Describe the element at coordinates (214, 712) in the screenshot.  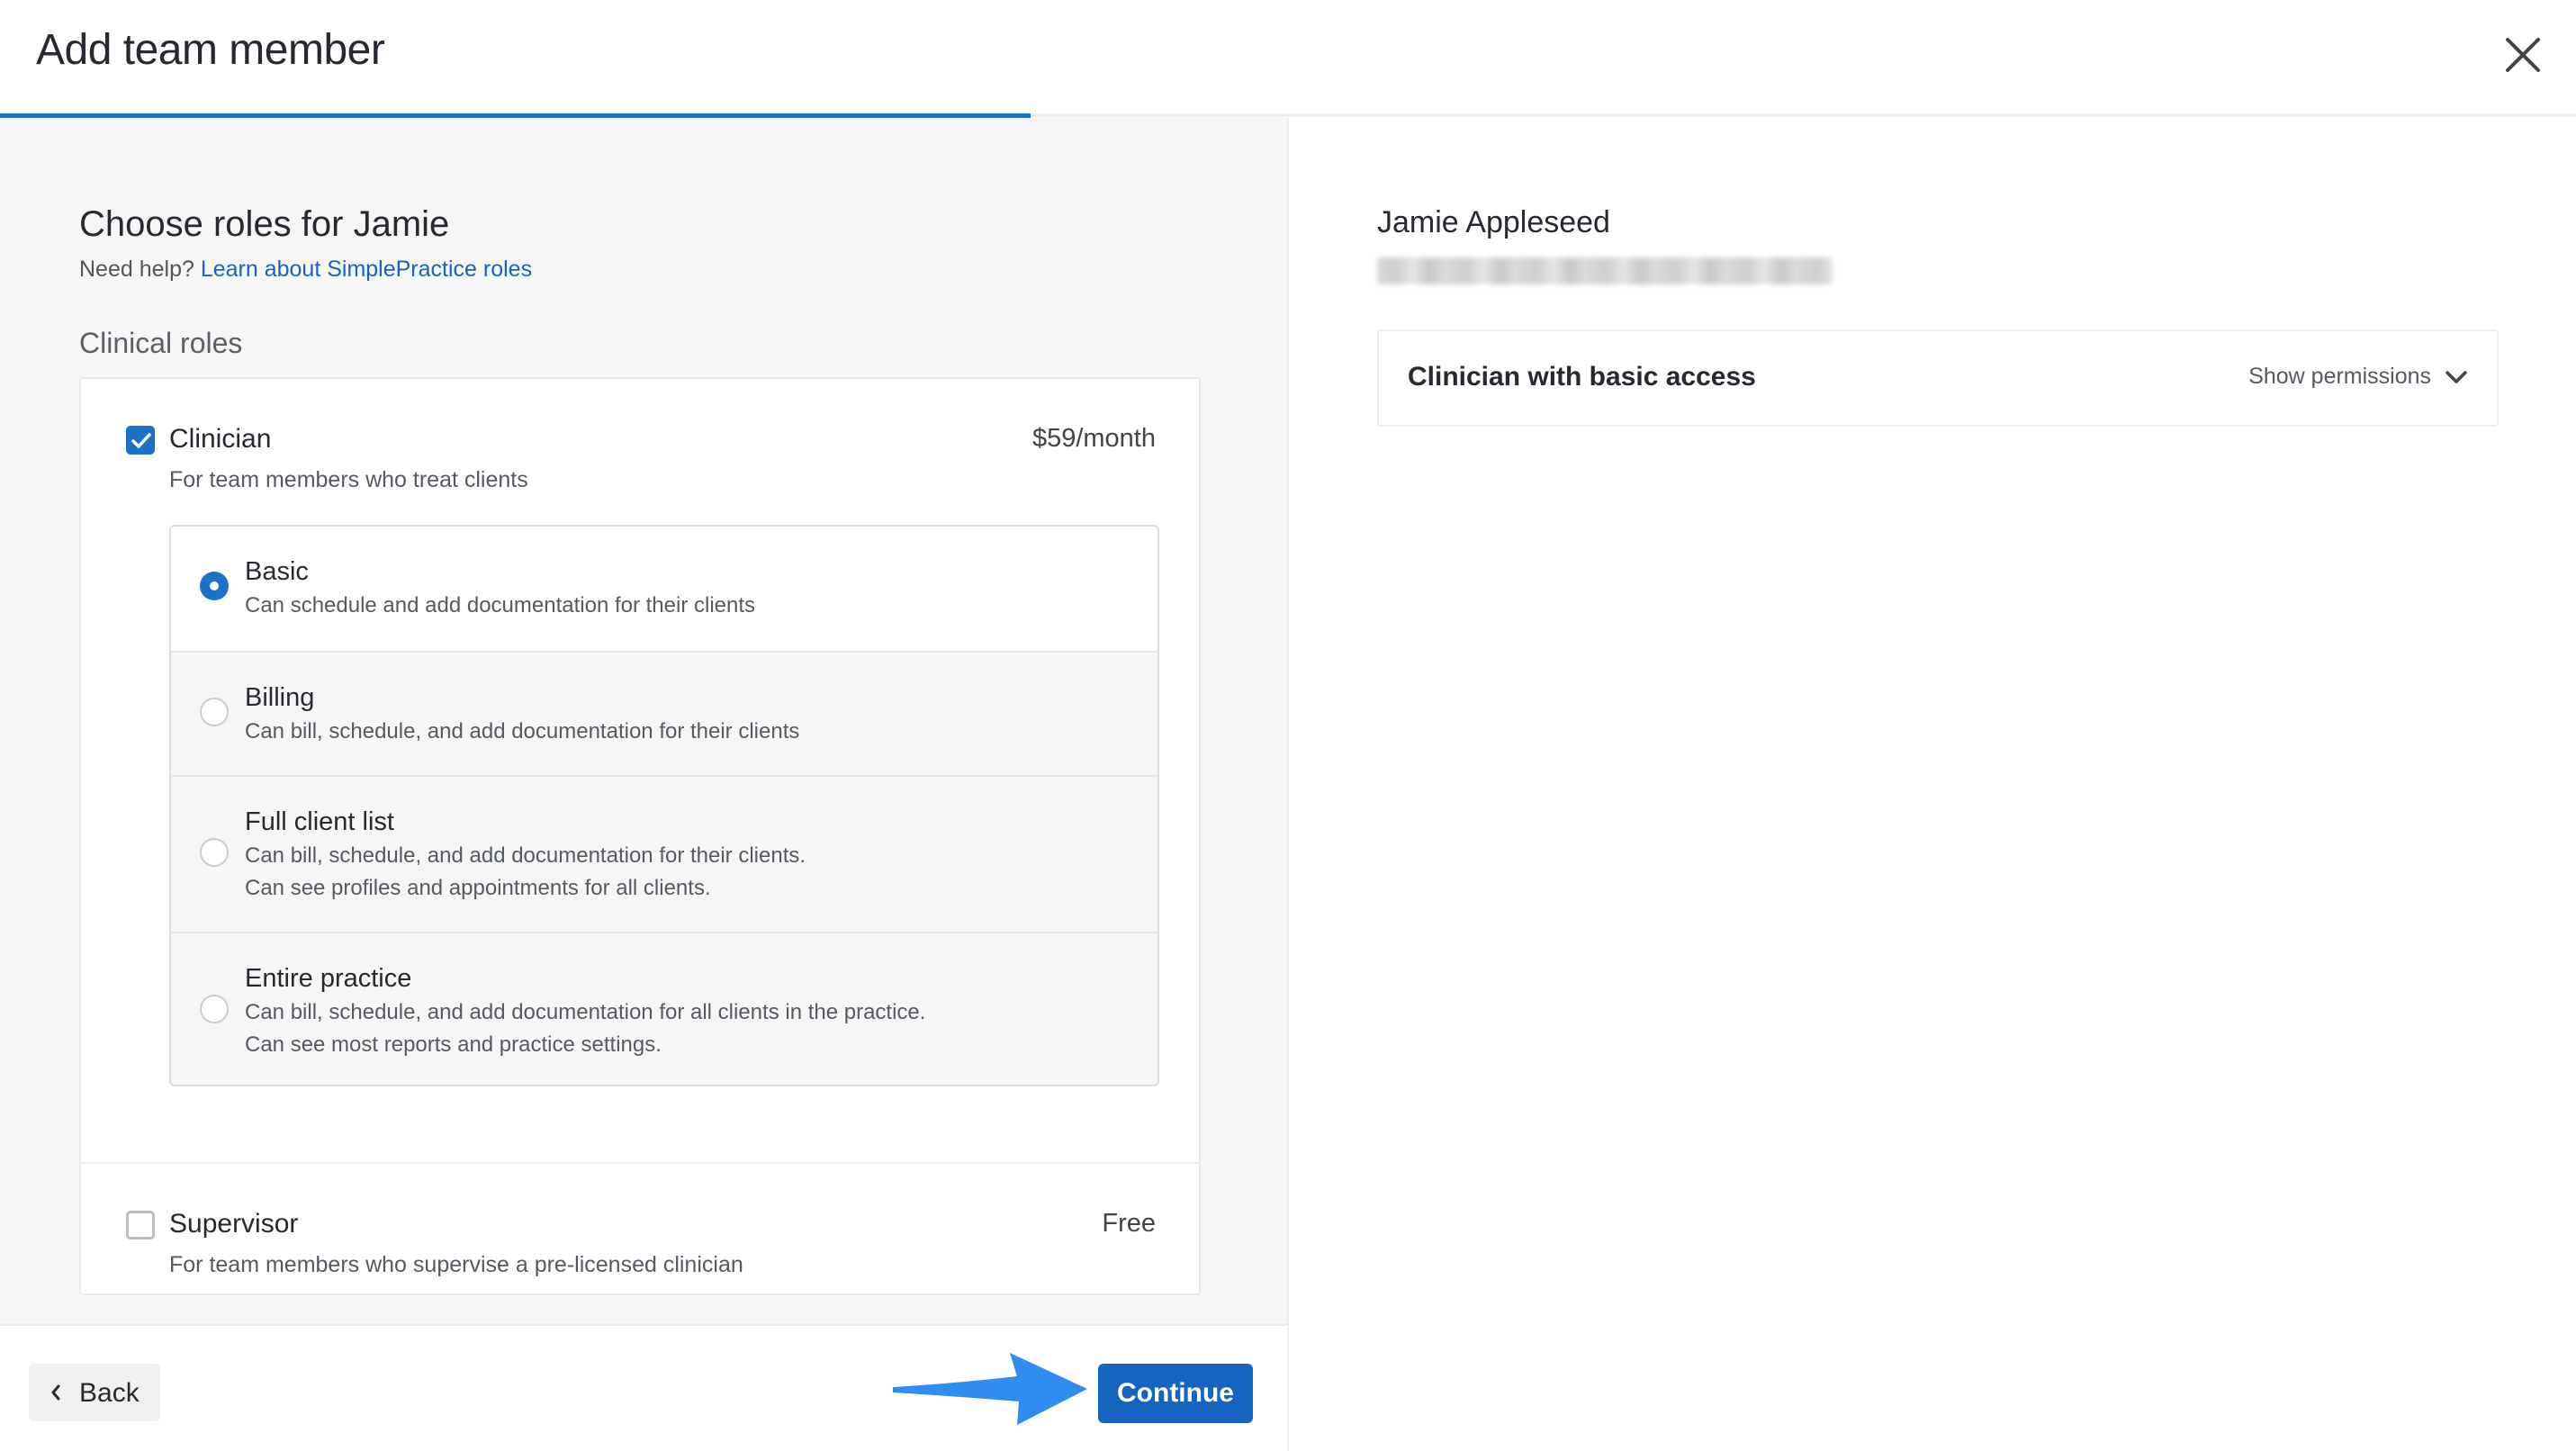
I see `billing-radio` at that location.